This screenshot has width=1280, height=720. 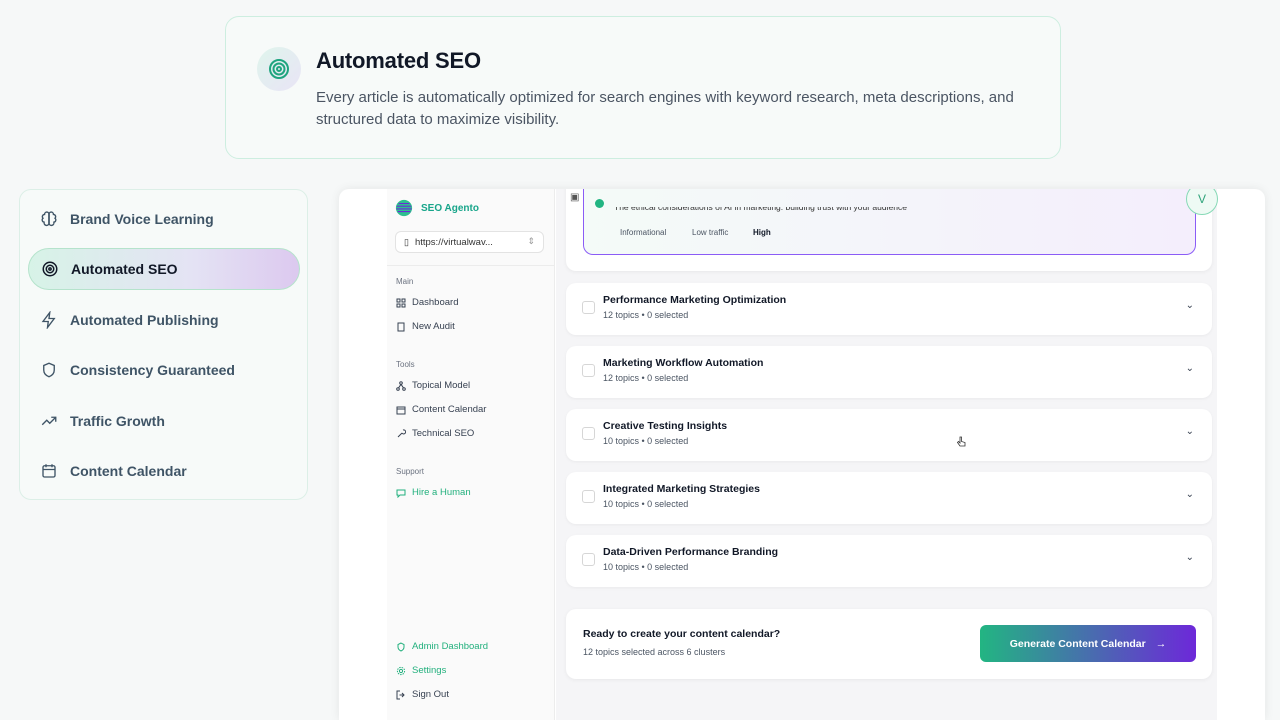 I want to click on cluster-title: Integrated Marketing Strategies, so click(x=681, y=489).